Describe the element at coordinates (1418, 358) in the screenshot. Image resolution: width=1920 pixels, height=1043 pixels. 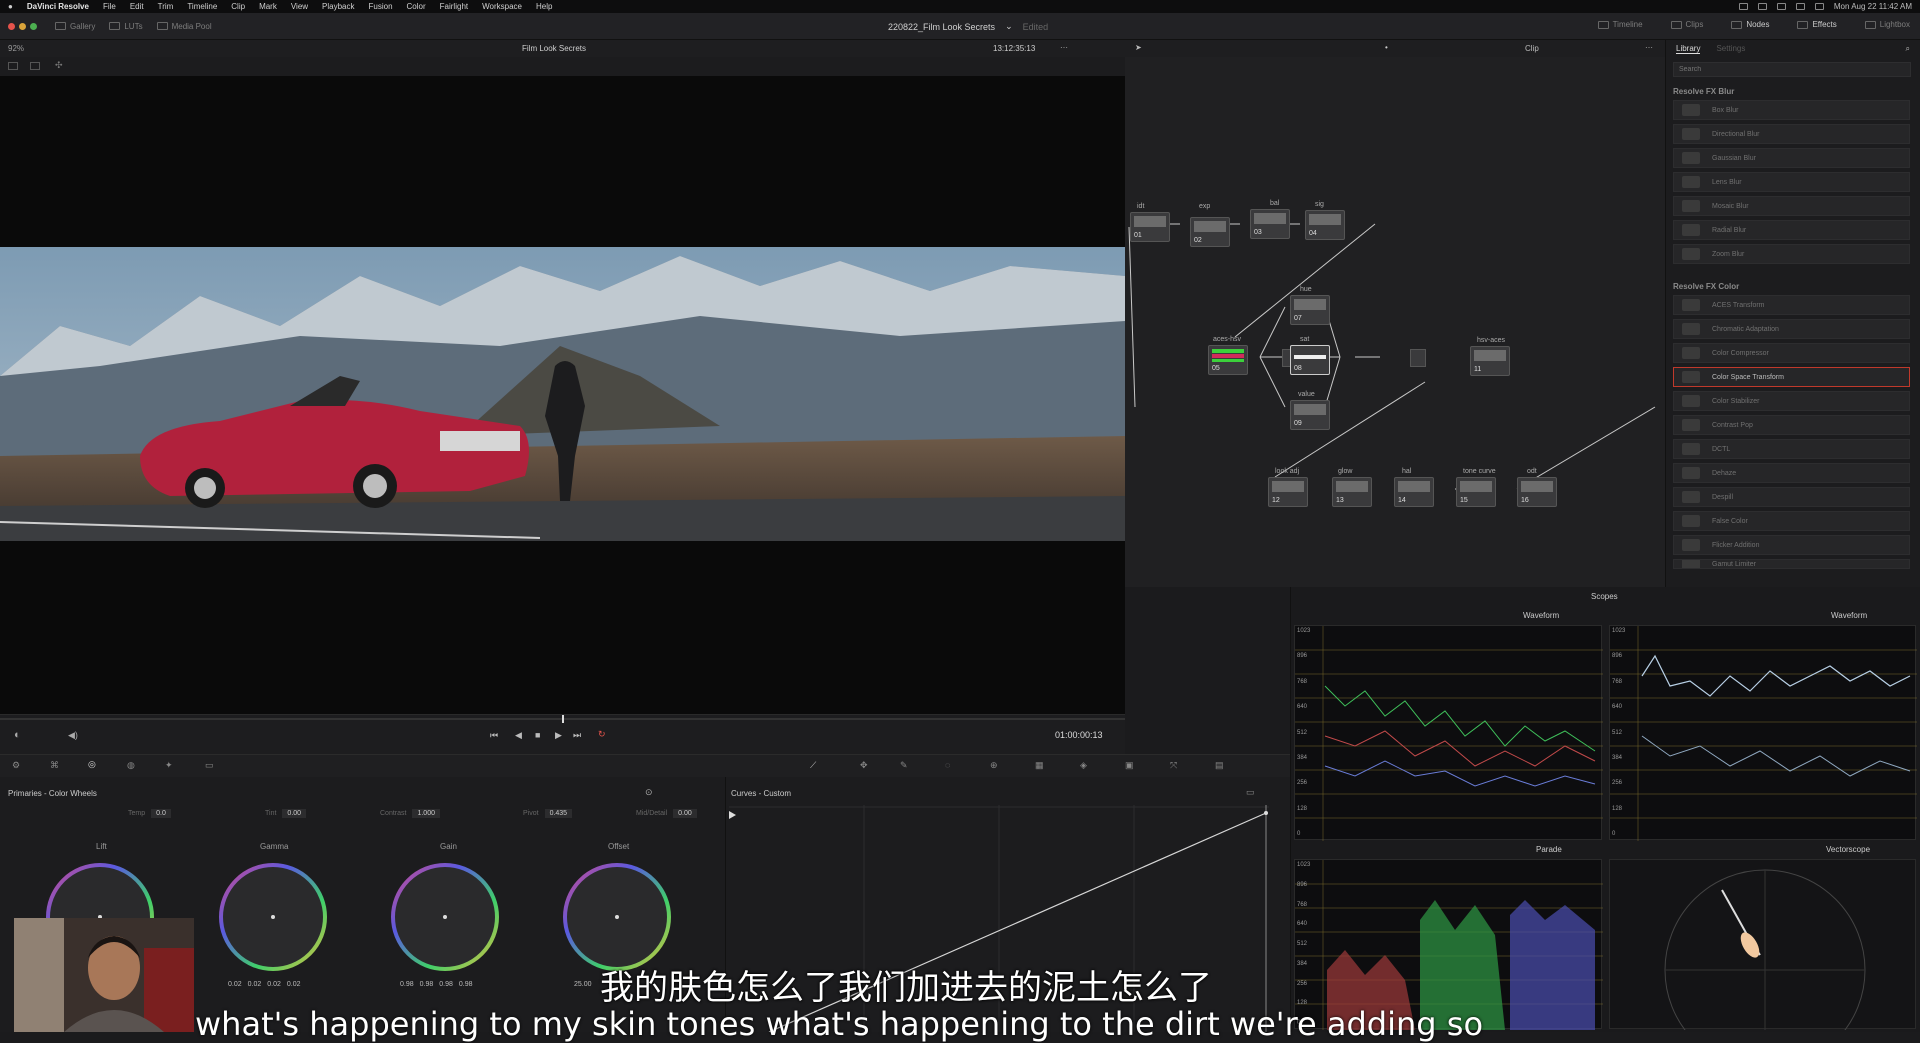
I see `combiner-node` at that location.